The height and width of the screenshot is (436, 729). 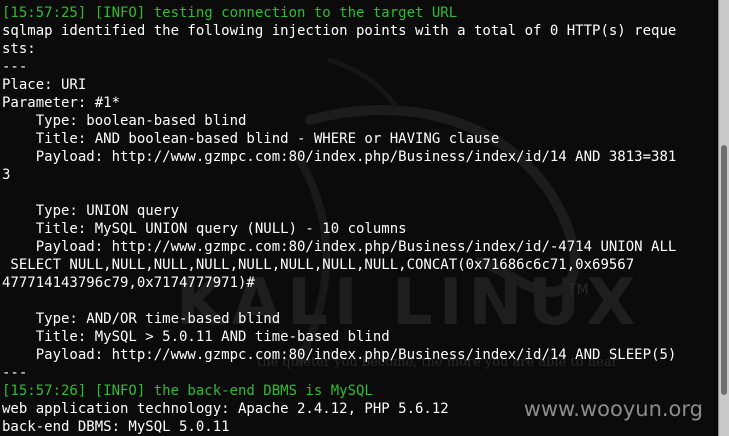 I want to click on vertical-scrollbar, so click(x=723, y=218).